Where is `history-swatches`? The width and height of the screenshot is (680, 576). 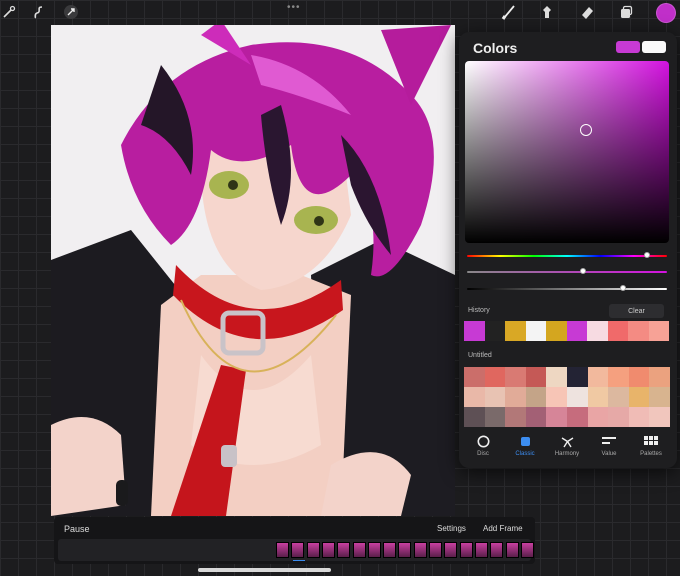
history-swatches is located at coordinates (566, 331).